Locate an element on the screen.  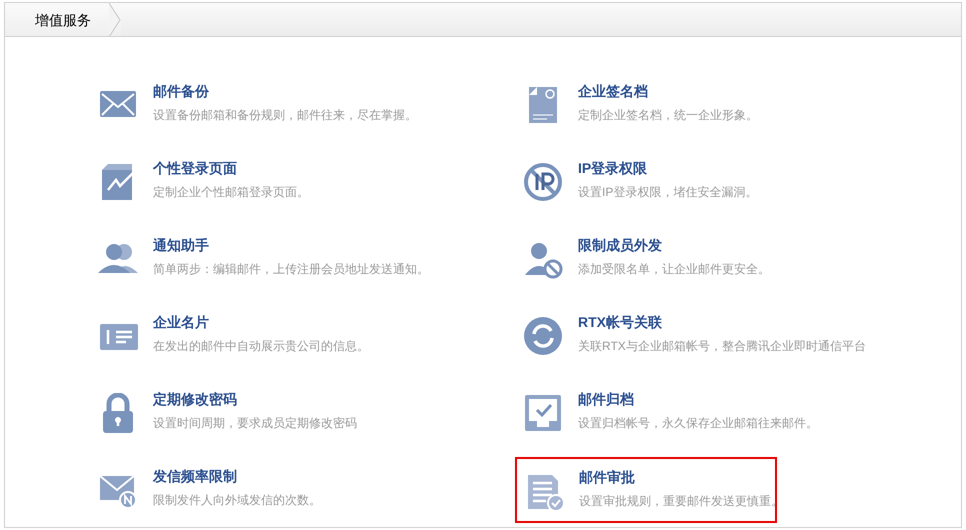
ip-blocked-icon is located at coordinates (543, 182).